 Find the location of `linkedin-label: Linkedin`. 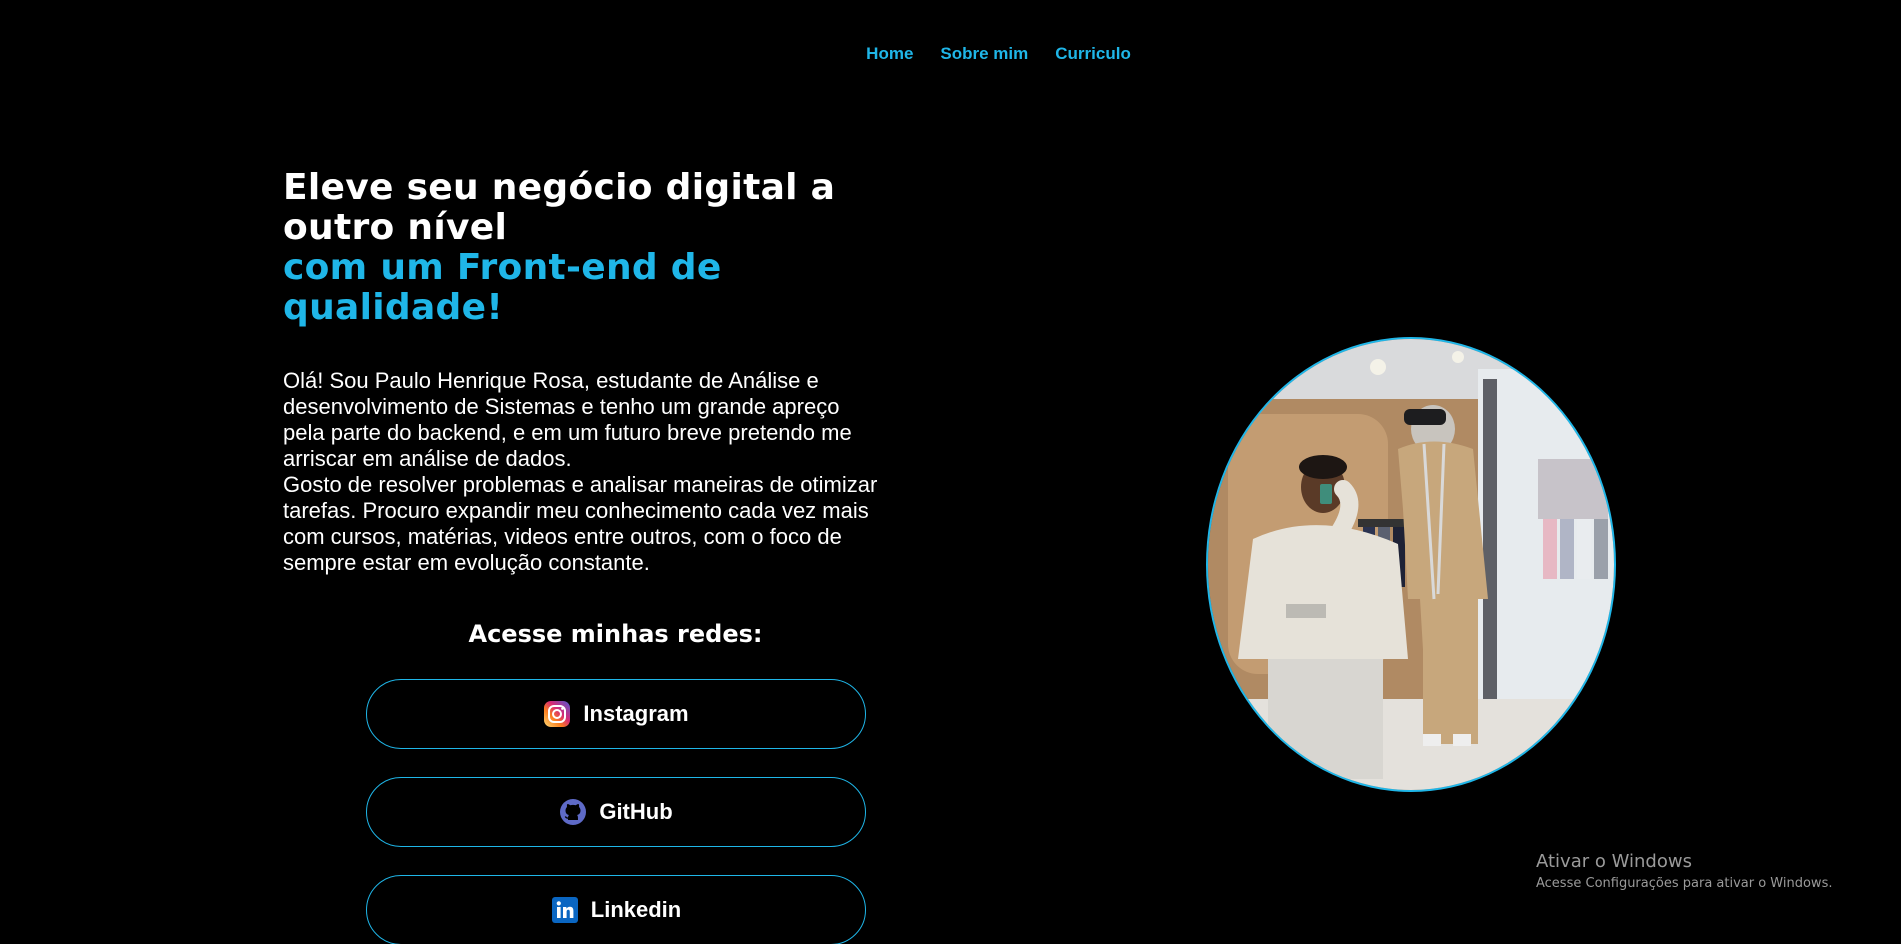

linkedin-label: Linkedin is located at coordinates (636, 909).